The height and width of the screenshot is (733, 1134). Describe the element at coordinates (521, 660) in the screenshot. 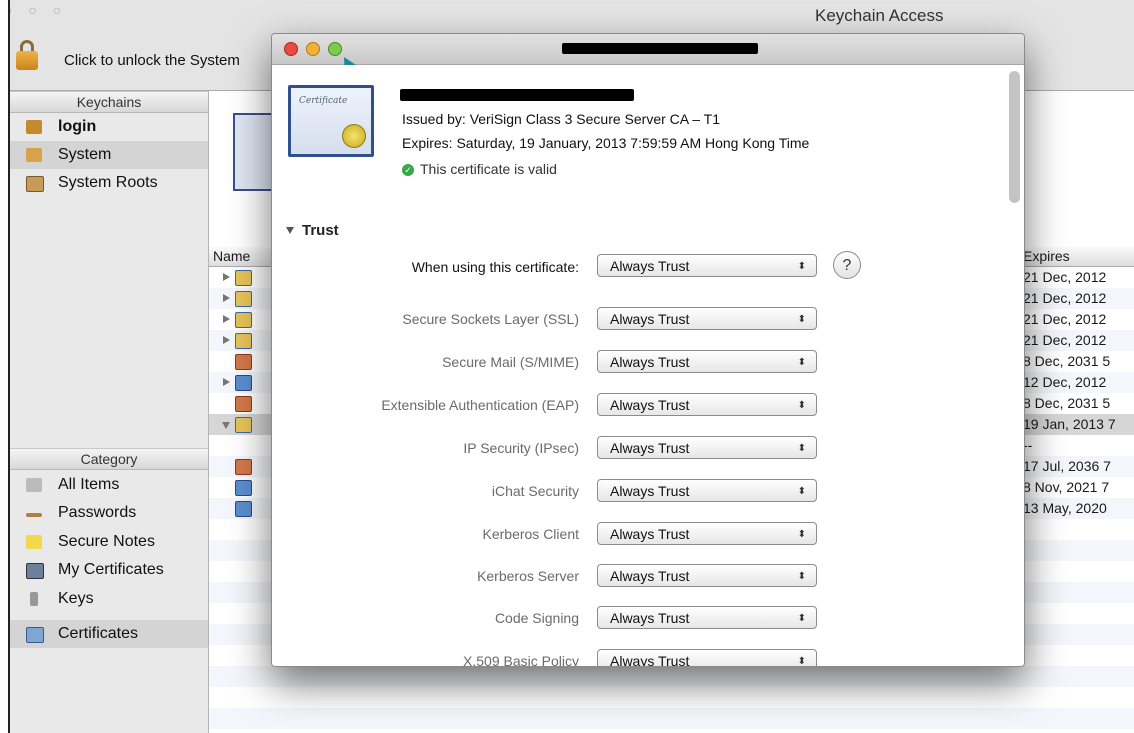

I see `x509-label: X.509 Basic Policy` at that location.